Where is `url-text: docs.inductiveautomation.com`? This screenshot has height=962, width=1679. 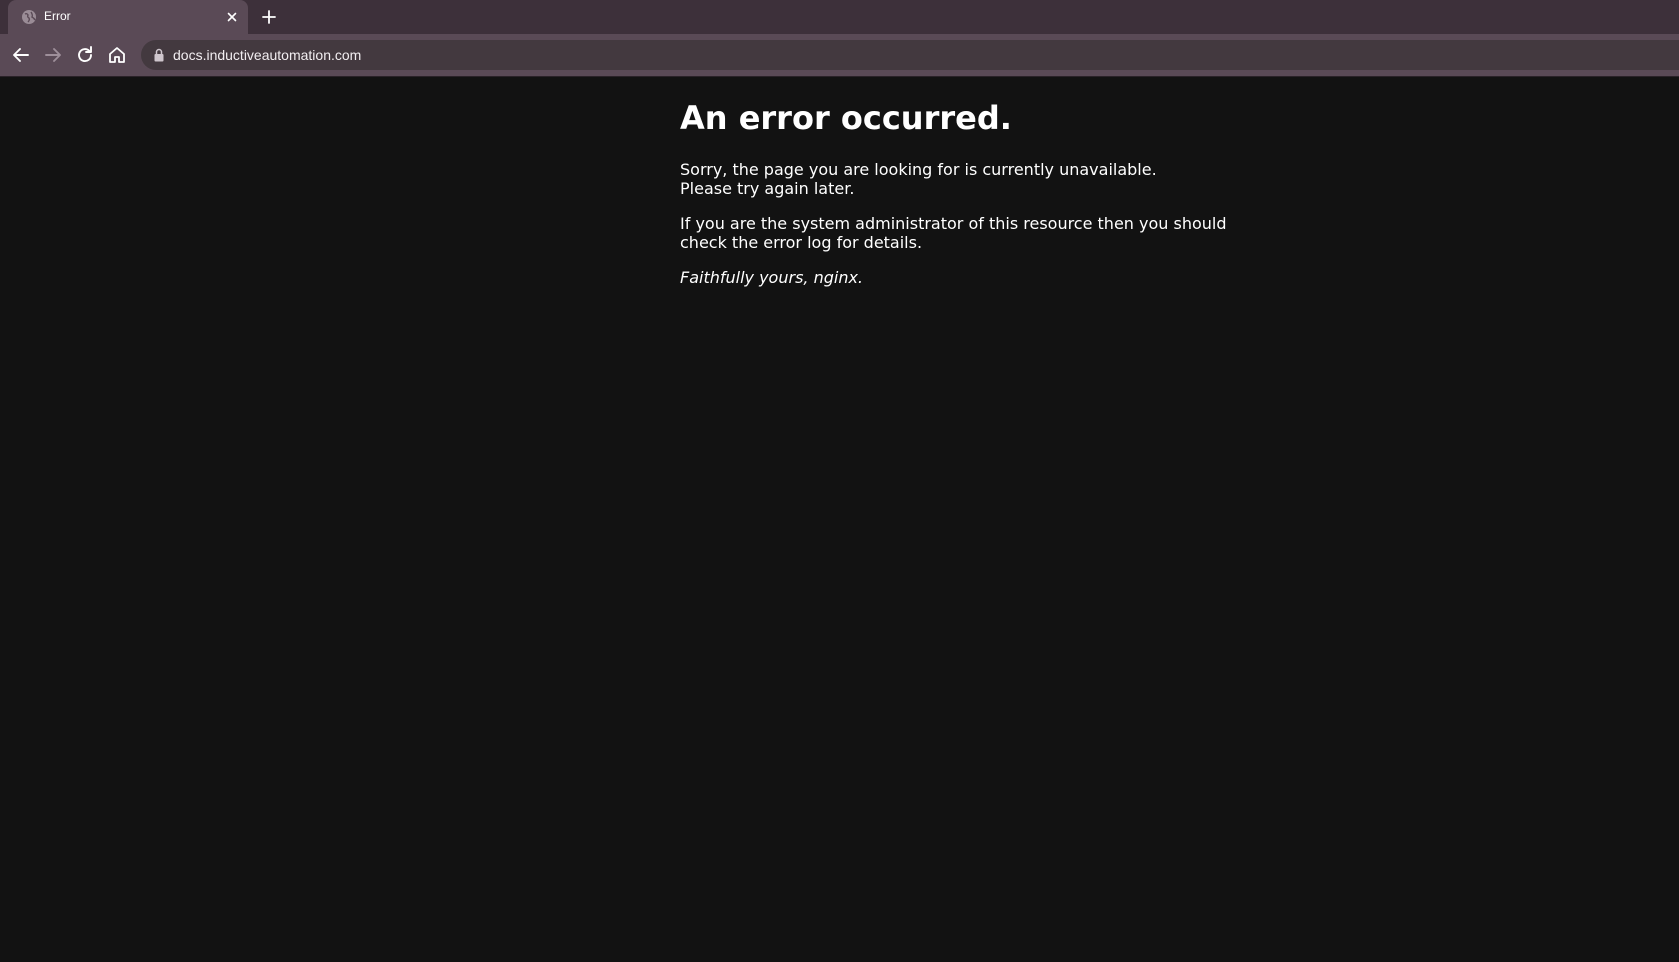 url-text: docs.inductiveautomation.com is located at coordinates (267, 55).